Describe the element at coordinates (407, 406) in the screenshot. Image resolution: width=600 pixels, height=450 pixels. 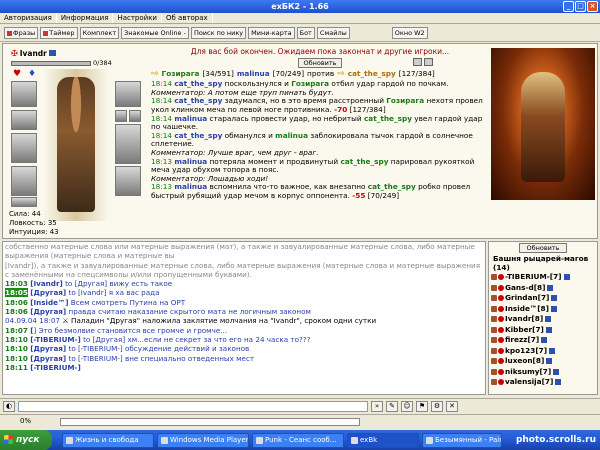
I see `smile-icon: ☺` at that location.